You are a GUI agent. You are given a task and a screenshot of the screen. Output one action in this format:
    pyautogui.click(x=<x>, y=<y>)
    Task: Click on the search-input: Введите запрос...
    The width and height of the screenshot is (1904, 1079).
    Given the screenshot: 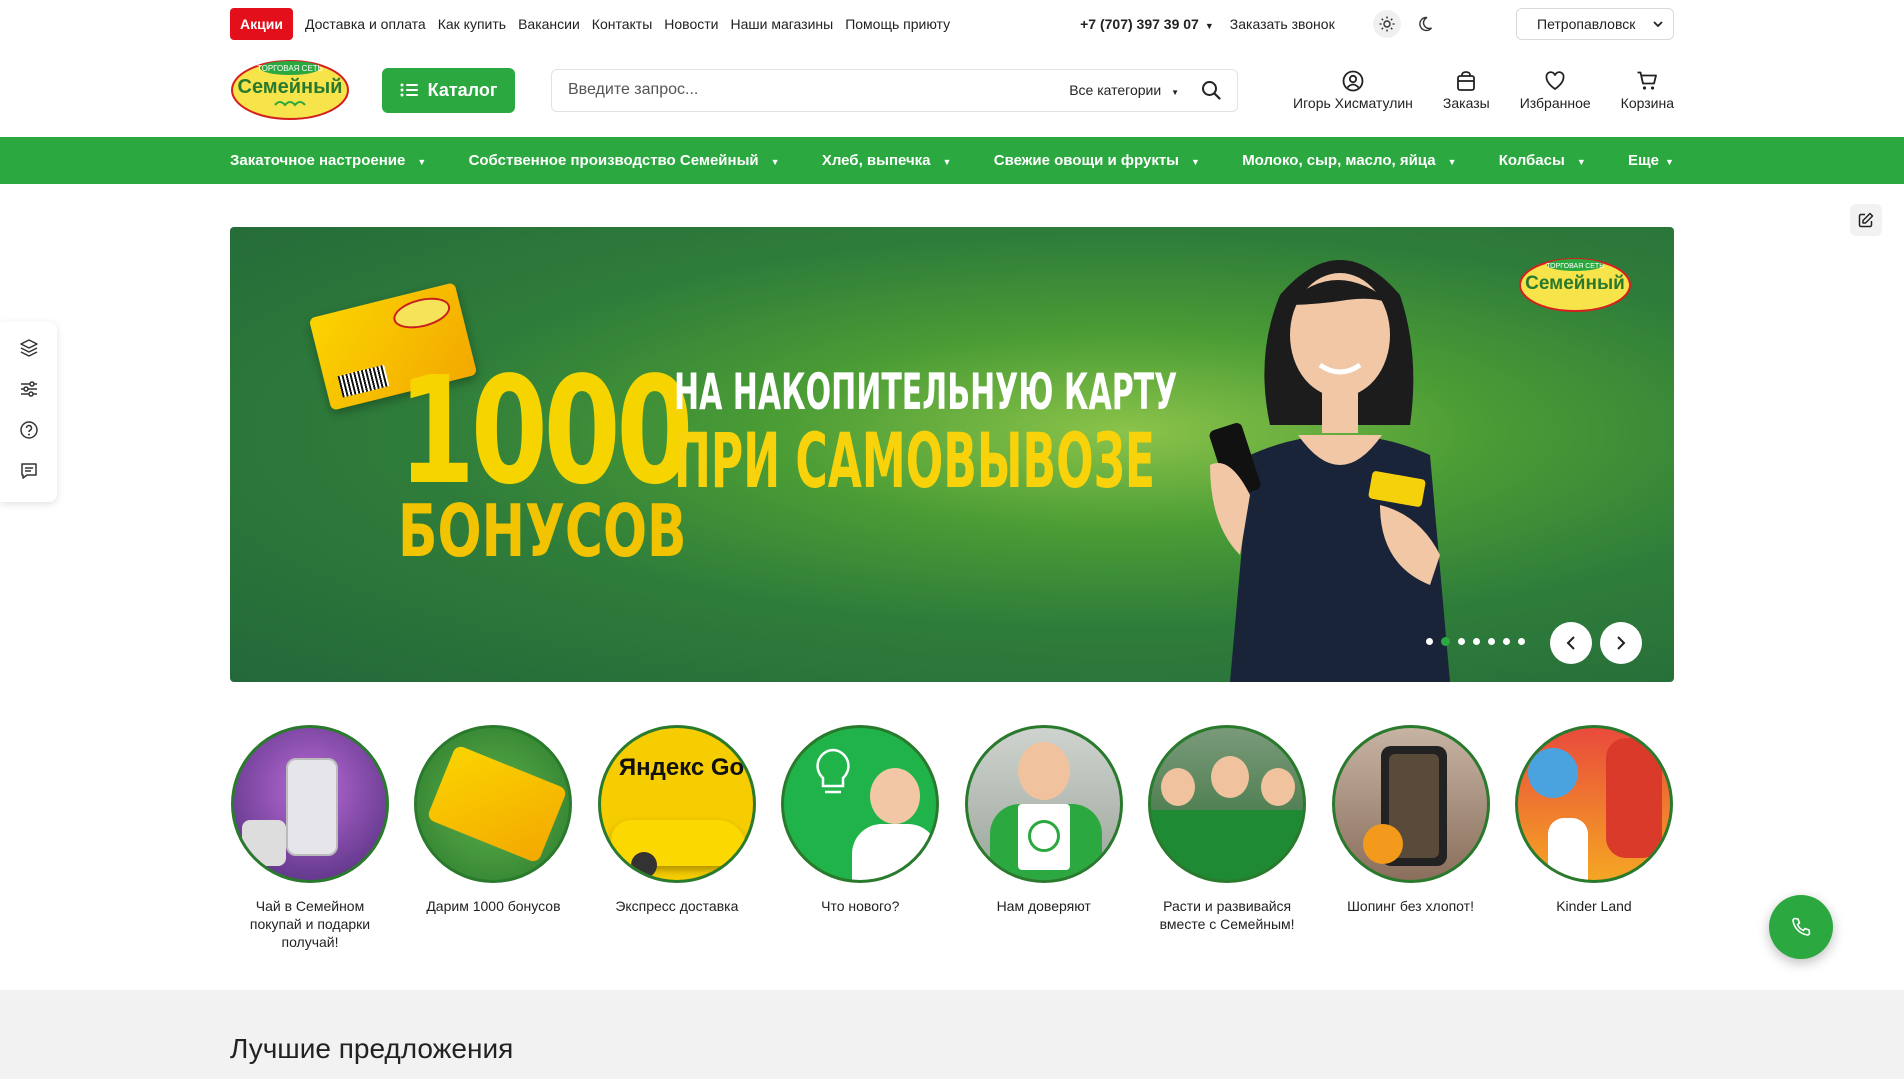 What is the action you would take?
    pyautogui.click(x=818, y=90)
    